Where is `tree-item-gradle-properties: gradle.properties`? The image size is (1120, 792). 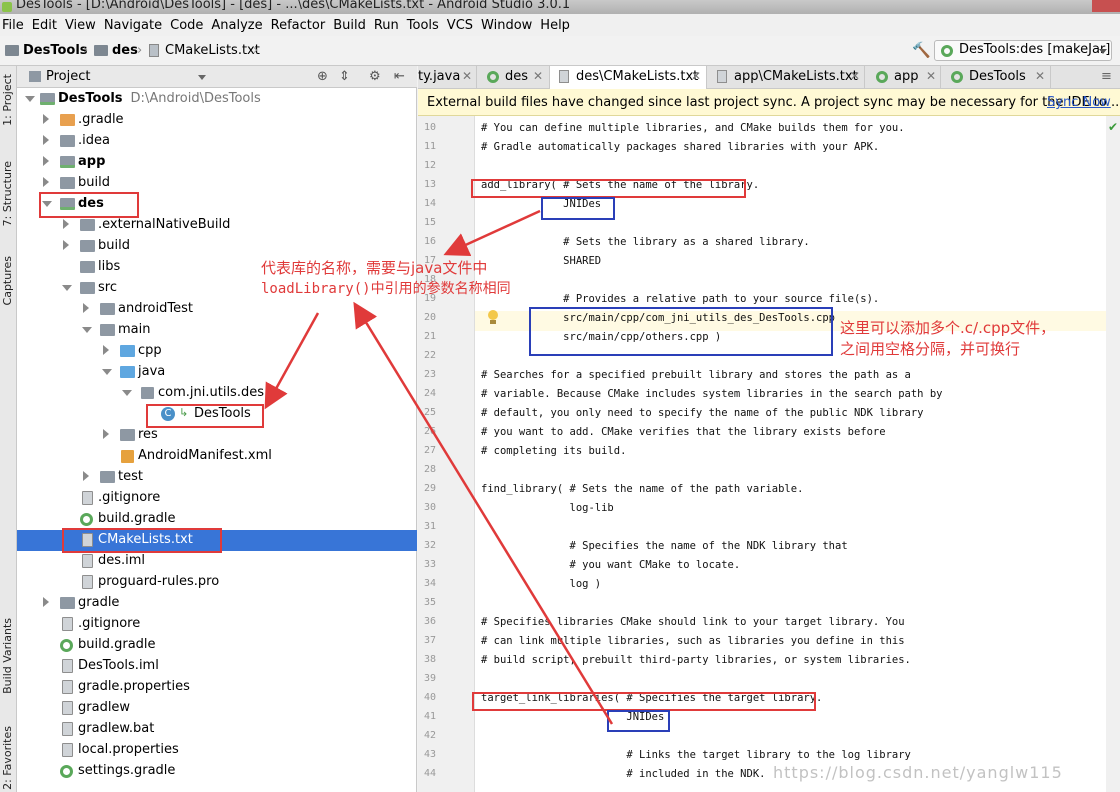 tree-item-gradle-properties: gradle.properties is located at coordinates (217, 687).